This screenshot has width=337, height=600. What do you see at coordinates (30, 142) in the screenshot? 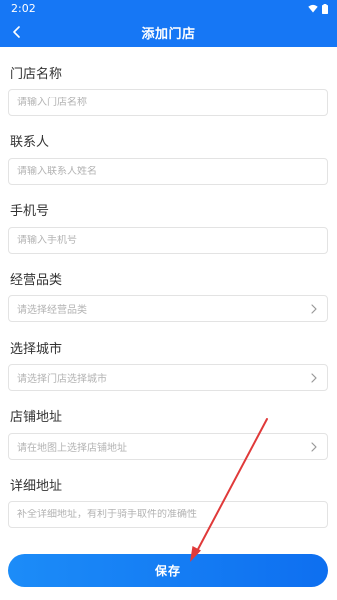
I see `contact-label: 联系人` at bounding box center [30, 142].